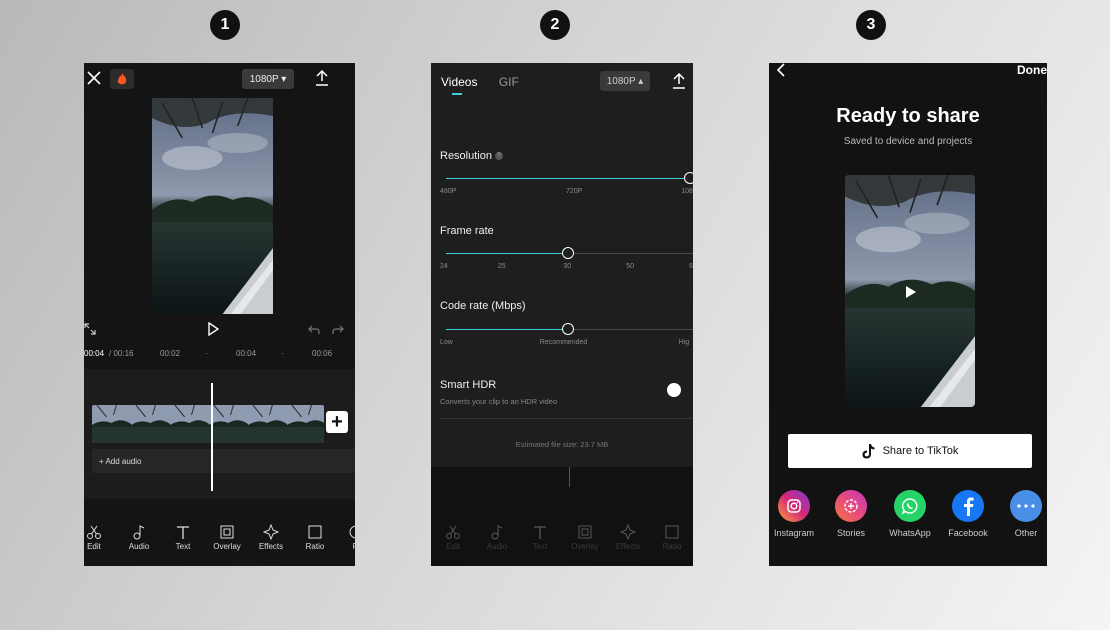  I want to click on video-thumbnail, so click(910, 291).